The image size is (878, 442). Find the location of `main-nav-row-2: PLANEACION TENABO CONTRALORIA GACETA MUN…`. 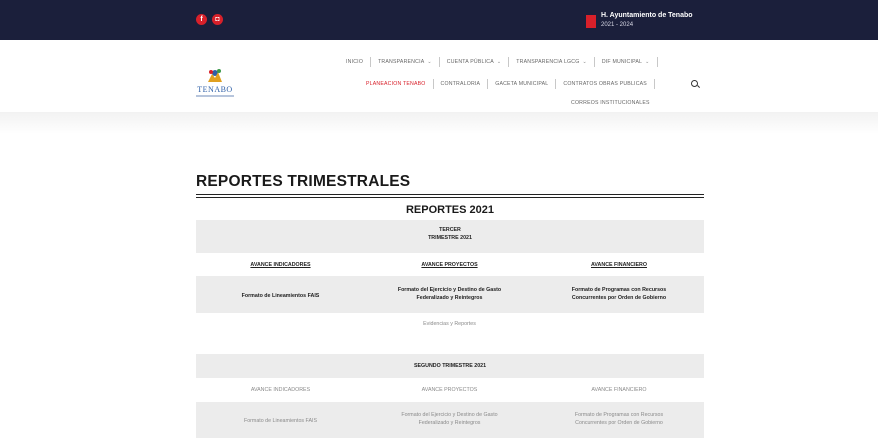

main-nav-row-2: PLANEACION TENABO CONTRALORIA GACETA MUN… is located at coordinates (514, 84).